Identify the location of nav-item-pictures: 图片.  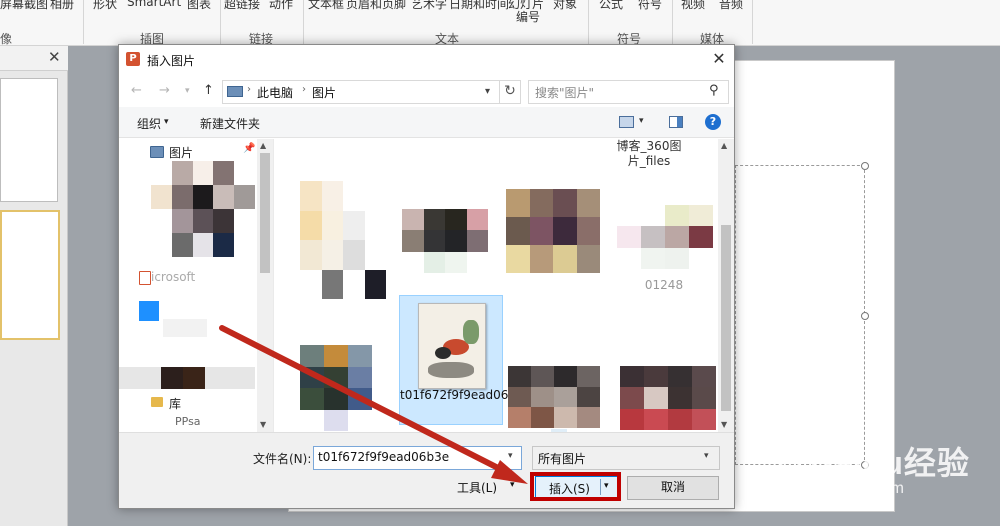
(181, 152).